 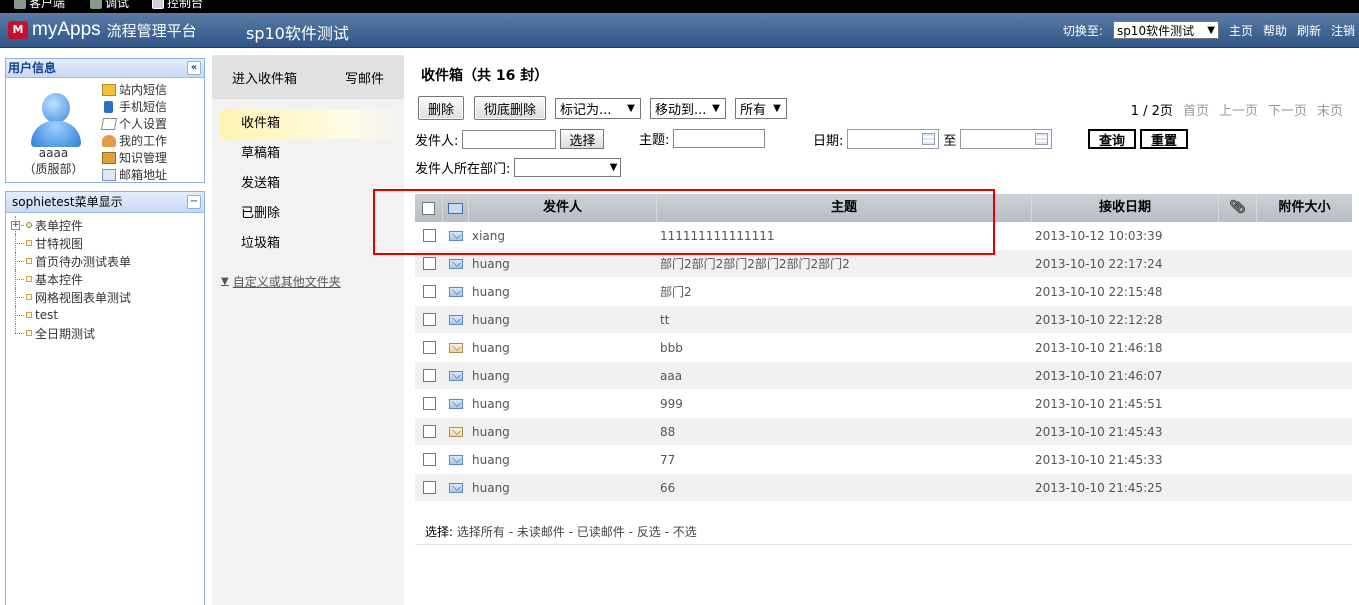 I want to click on dept-select: ▼, so click(x=568, y=167).